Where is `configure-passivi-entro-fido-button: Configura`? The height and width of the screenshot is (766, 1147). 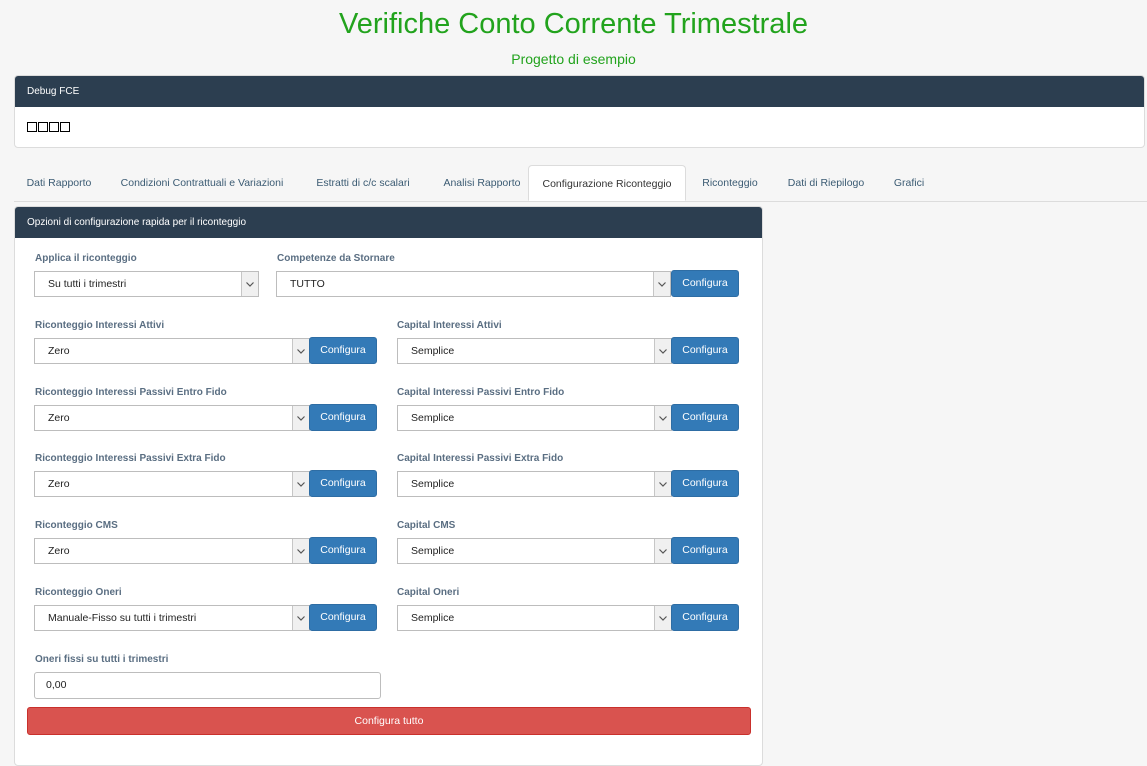 configure-passivi-entro-fido-button: Configura is located at coordinates (343, 417).